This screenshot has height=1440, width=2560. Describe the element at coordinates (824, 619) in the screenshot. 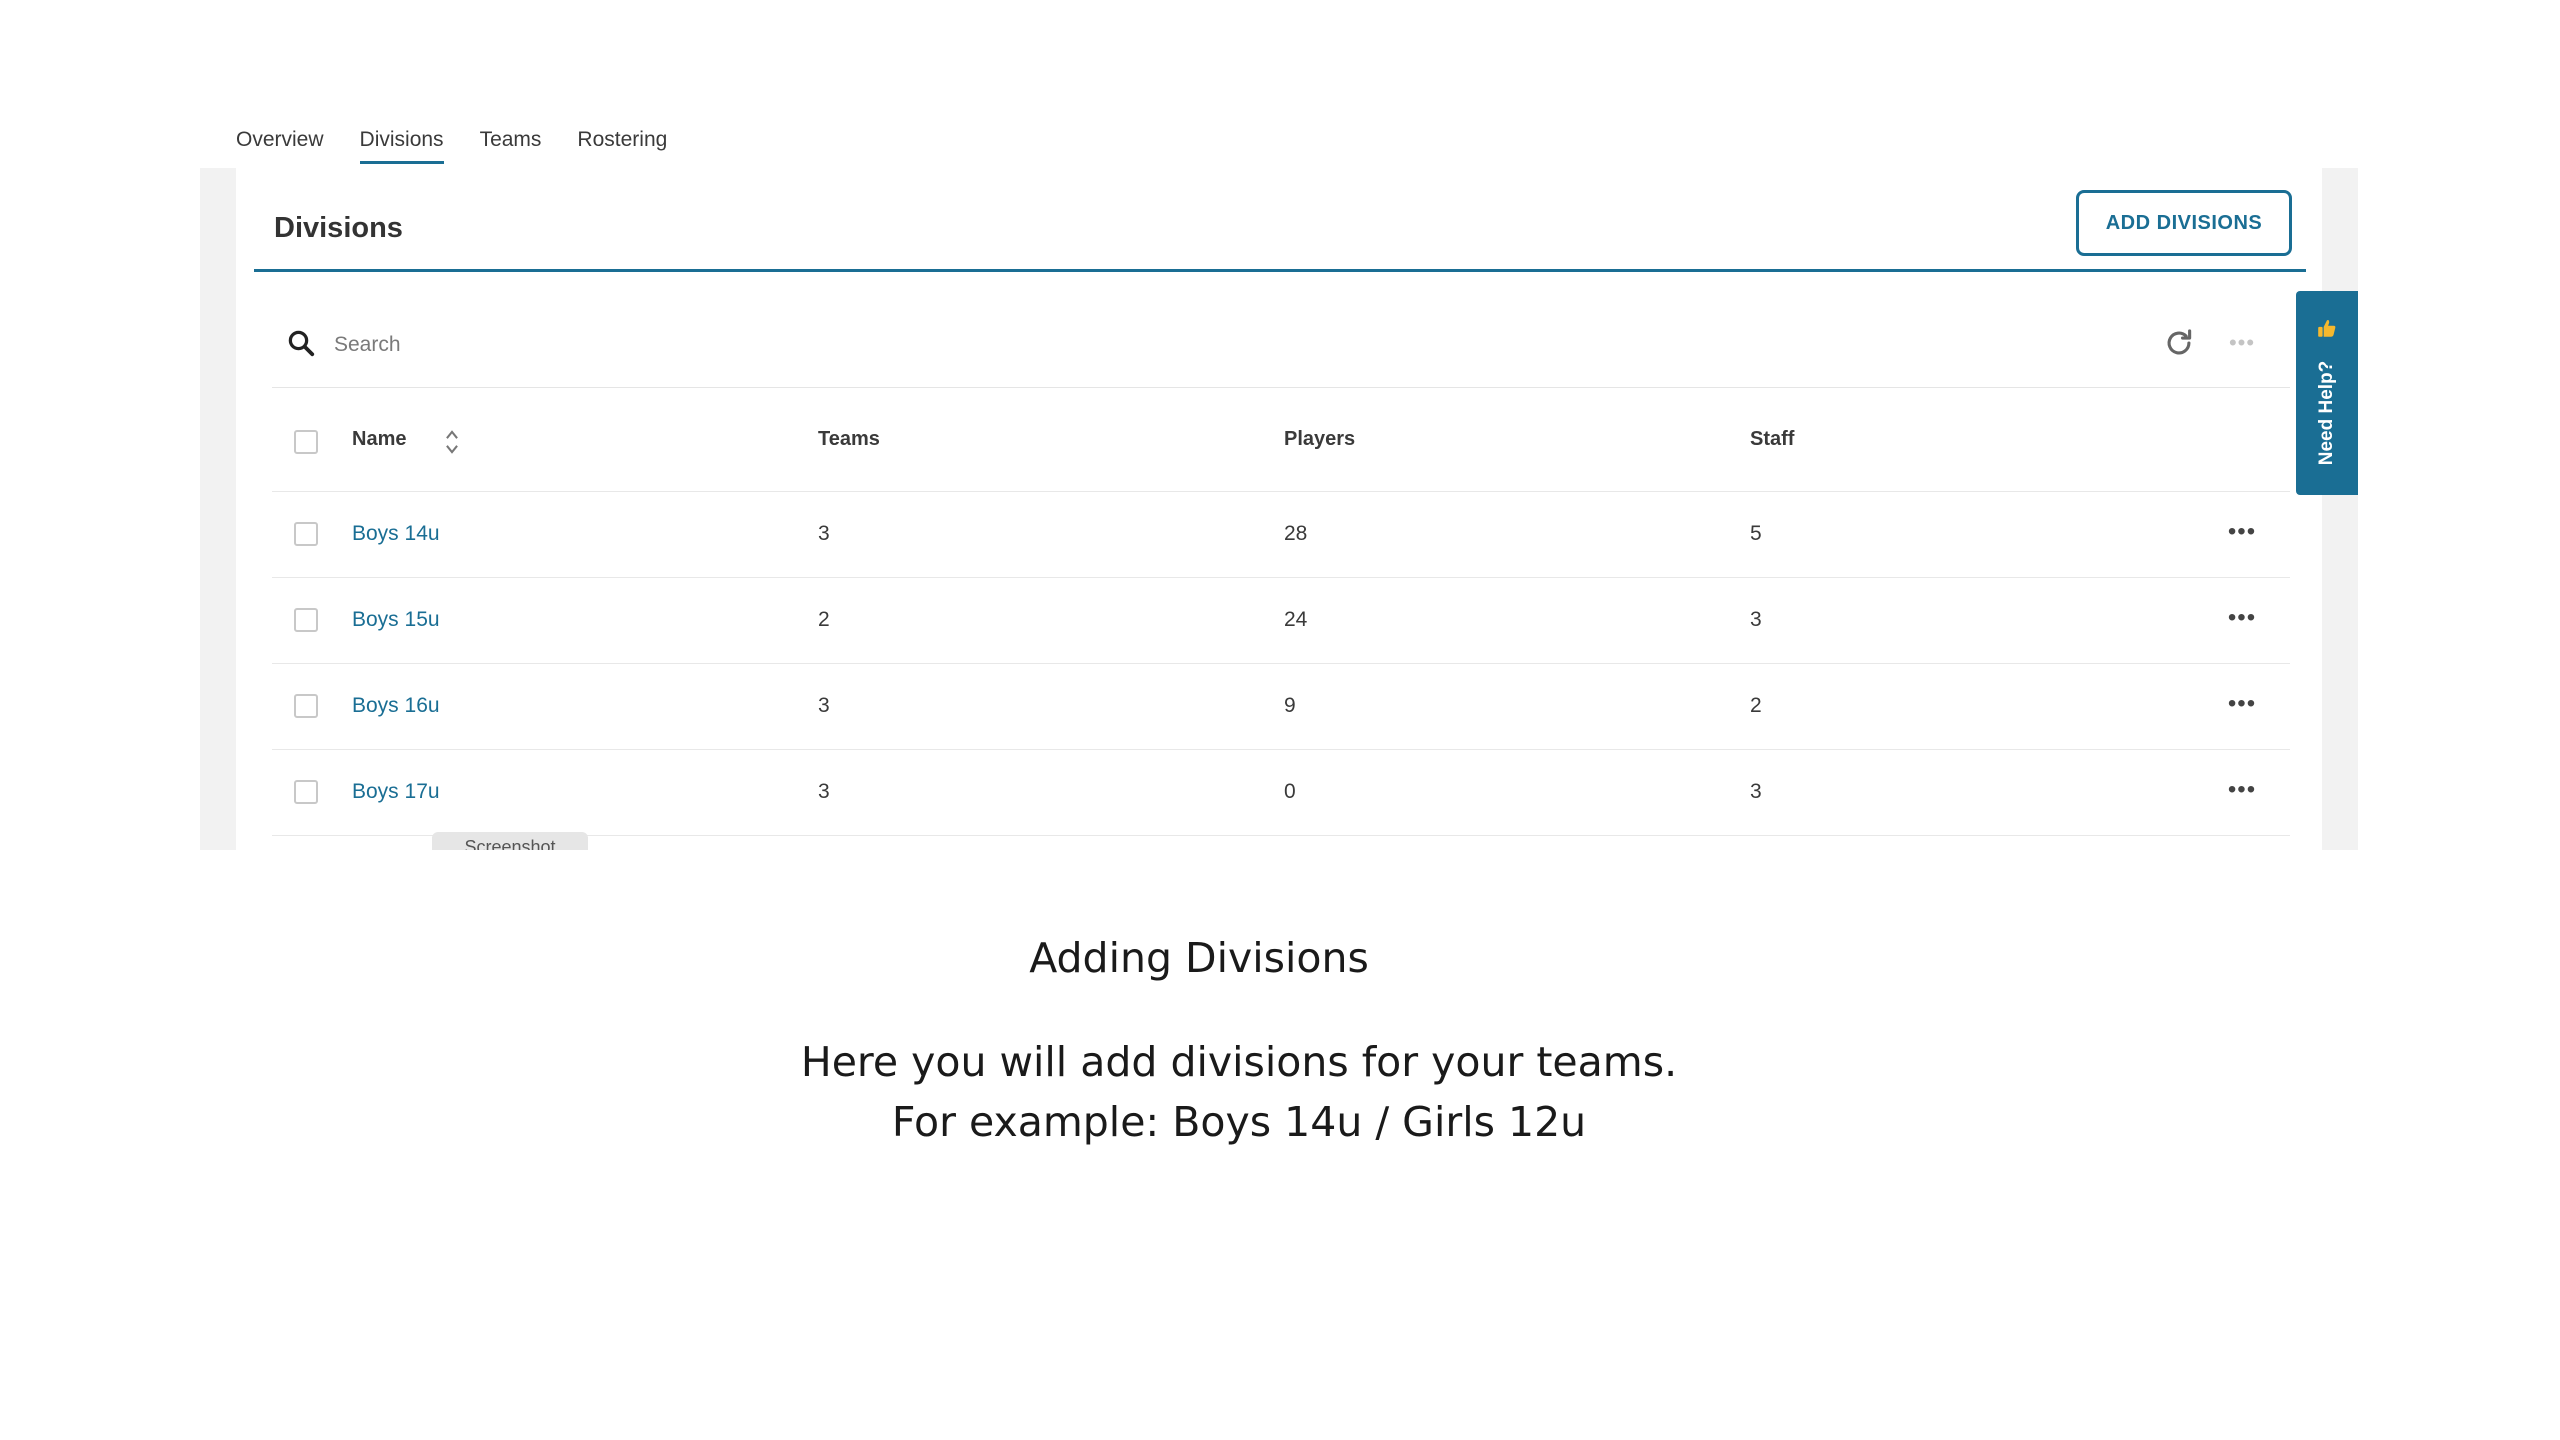

I see `teams-count: 2` at that location.